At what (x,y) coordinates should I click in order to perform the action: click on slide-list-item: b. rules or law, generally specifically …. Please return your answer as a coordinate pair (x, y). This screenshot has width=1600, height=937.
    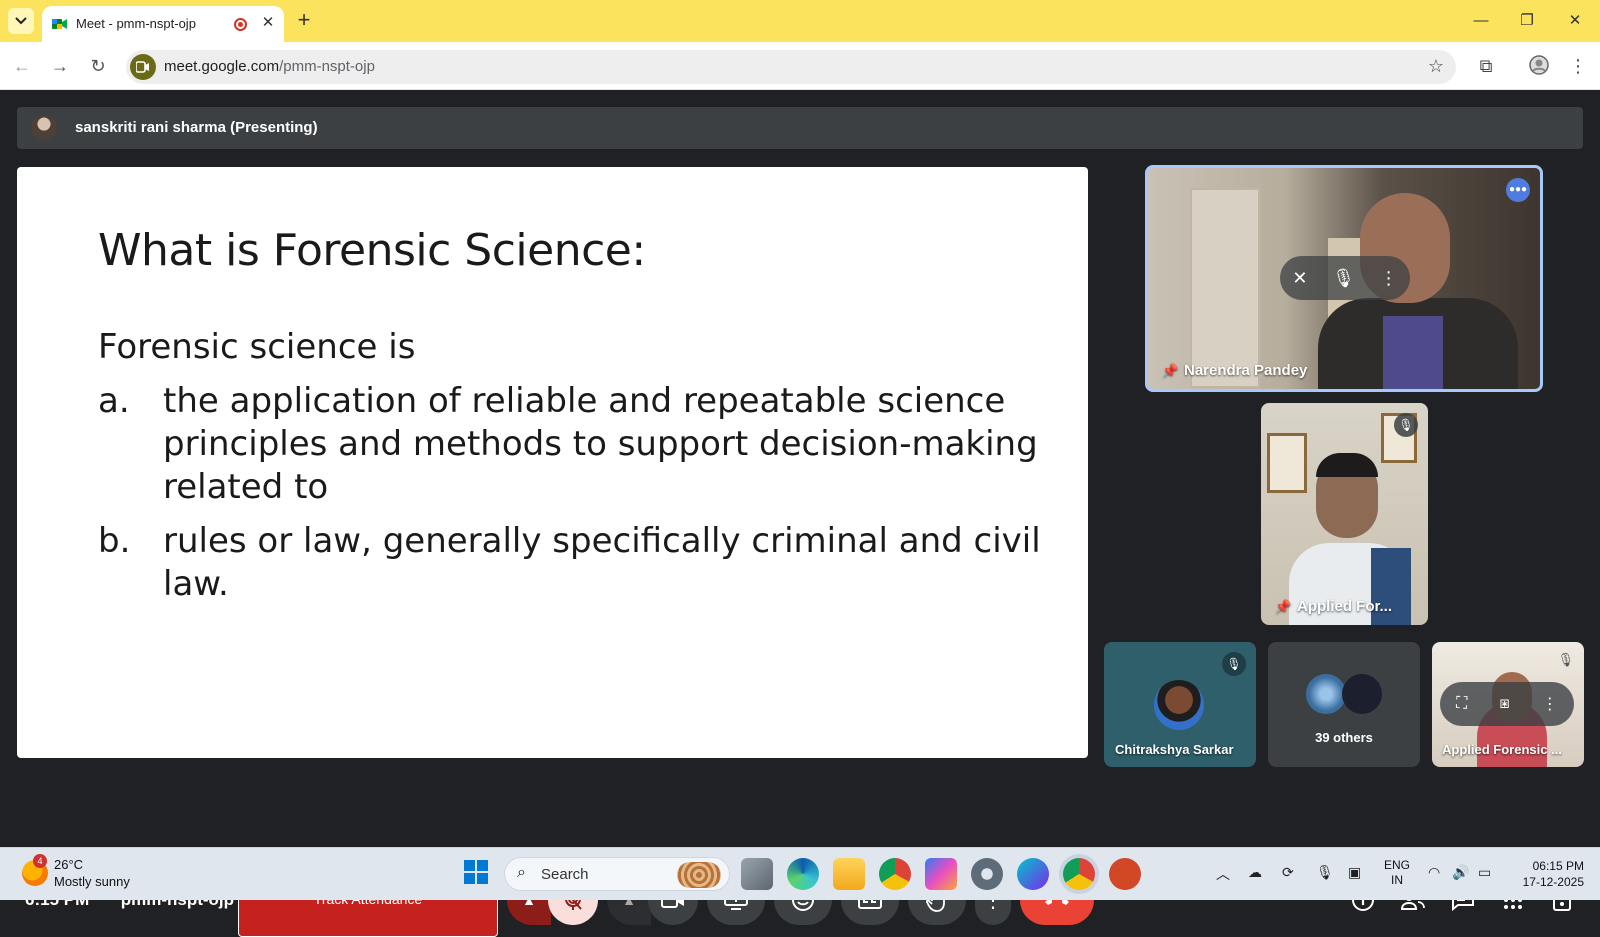
    Looking at the image, I should click on (578, 565).